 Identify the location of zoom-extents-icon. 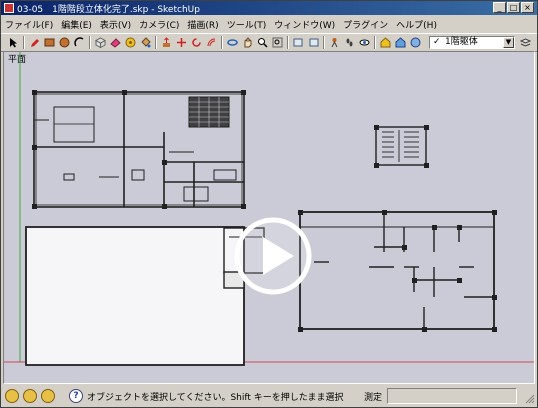
(277, 42).